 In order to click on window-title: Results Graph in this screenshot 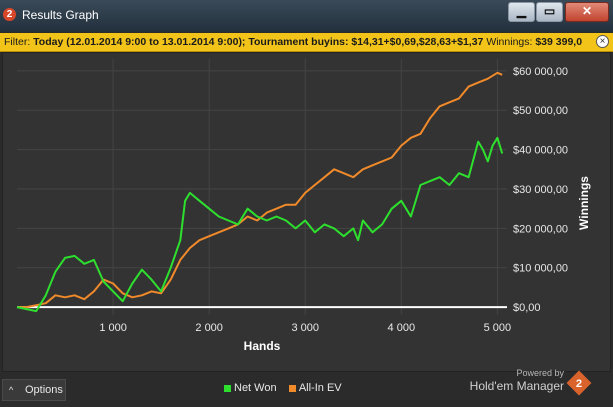, I will do `click(60, 15)`.